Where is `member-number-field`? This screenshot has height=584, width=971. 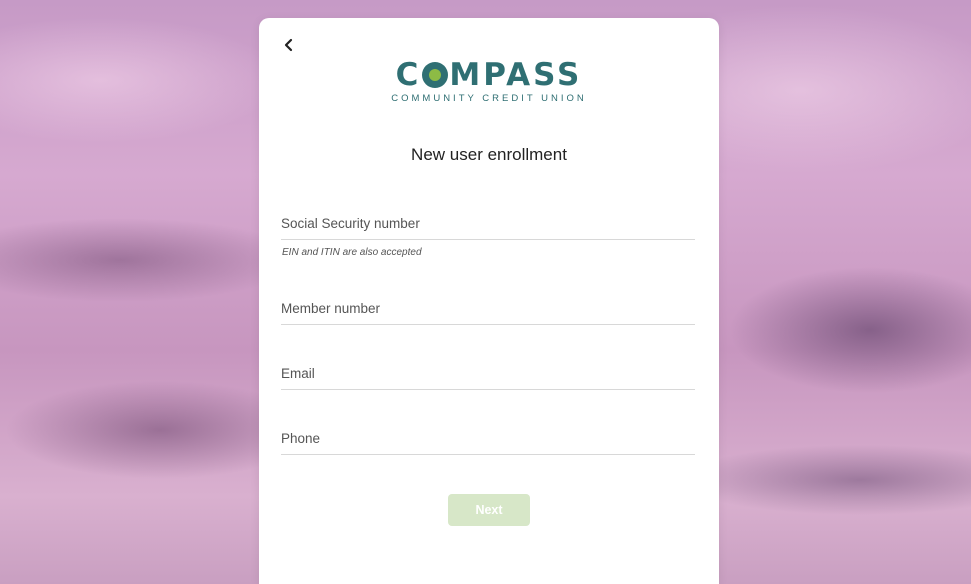
member-number-field is located at coordinates (488, 308).